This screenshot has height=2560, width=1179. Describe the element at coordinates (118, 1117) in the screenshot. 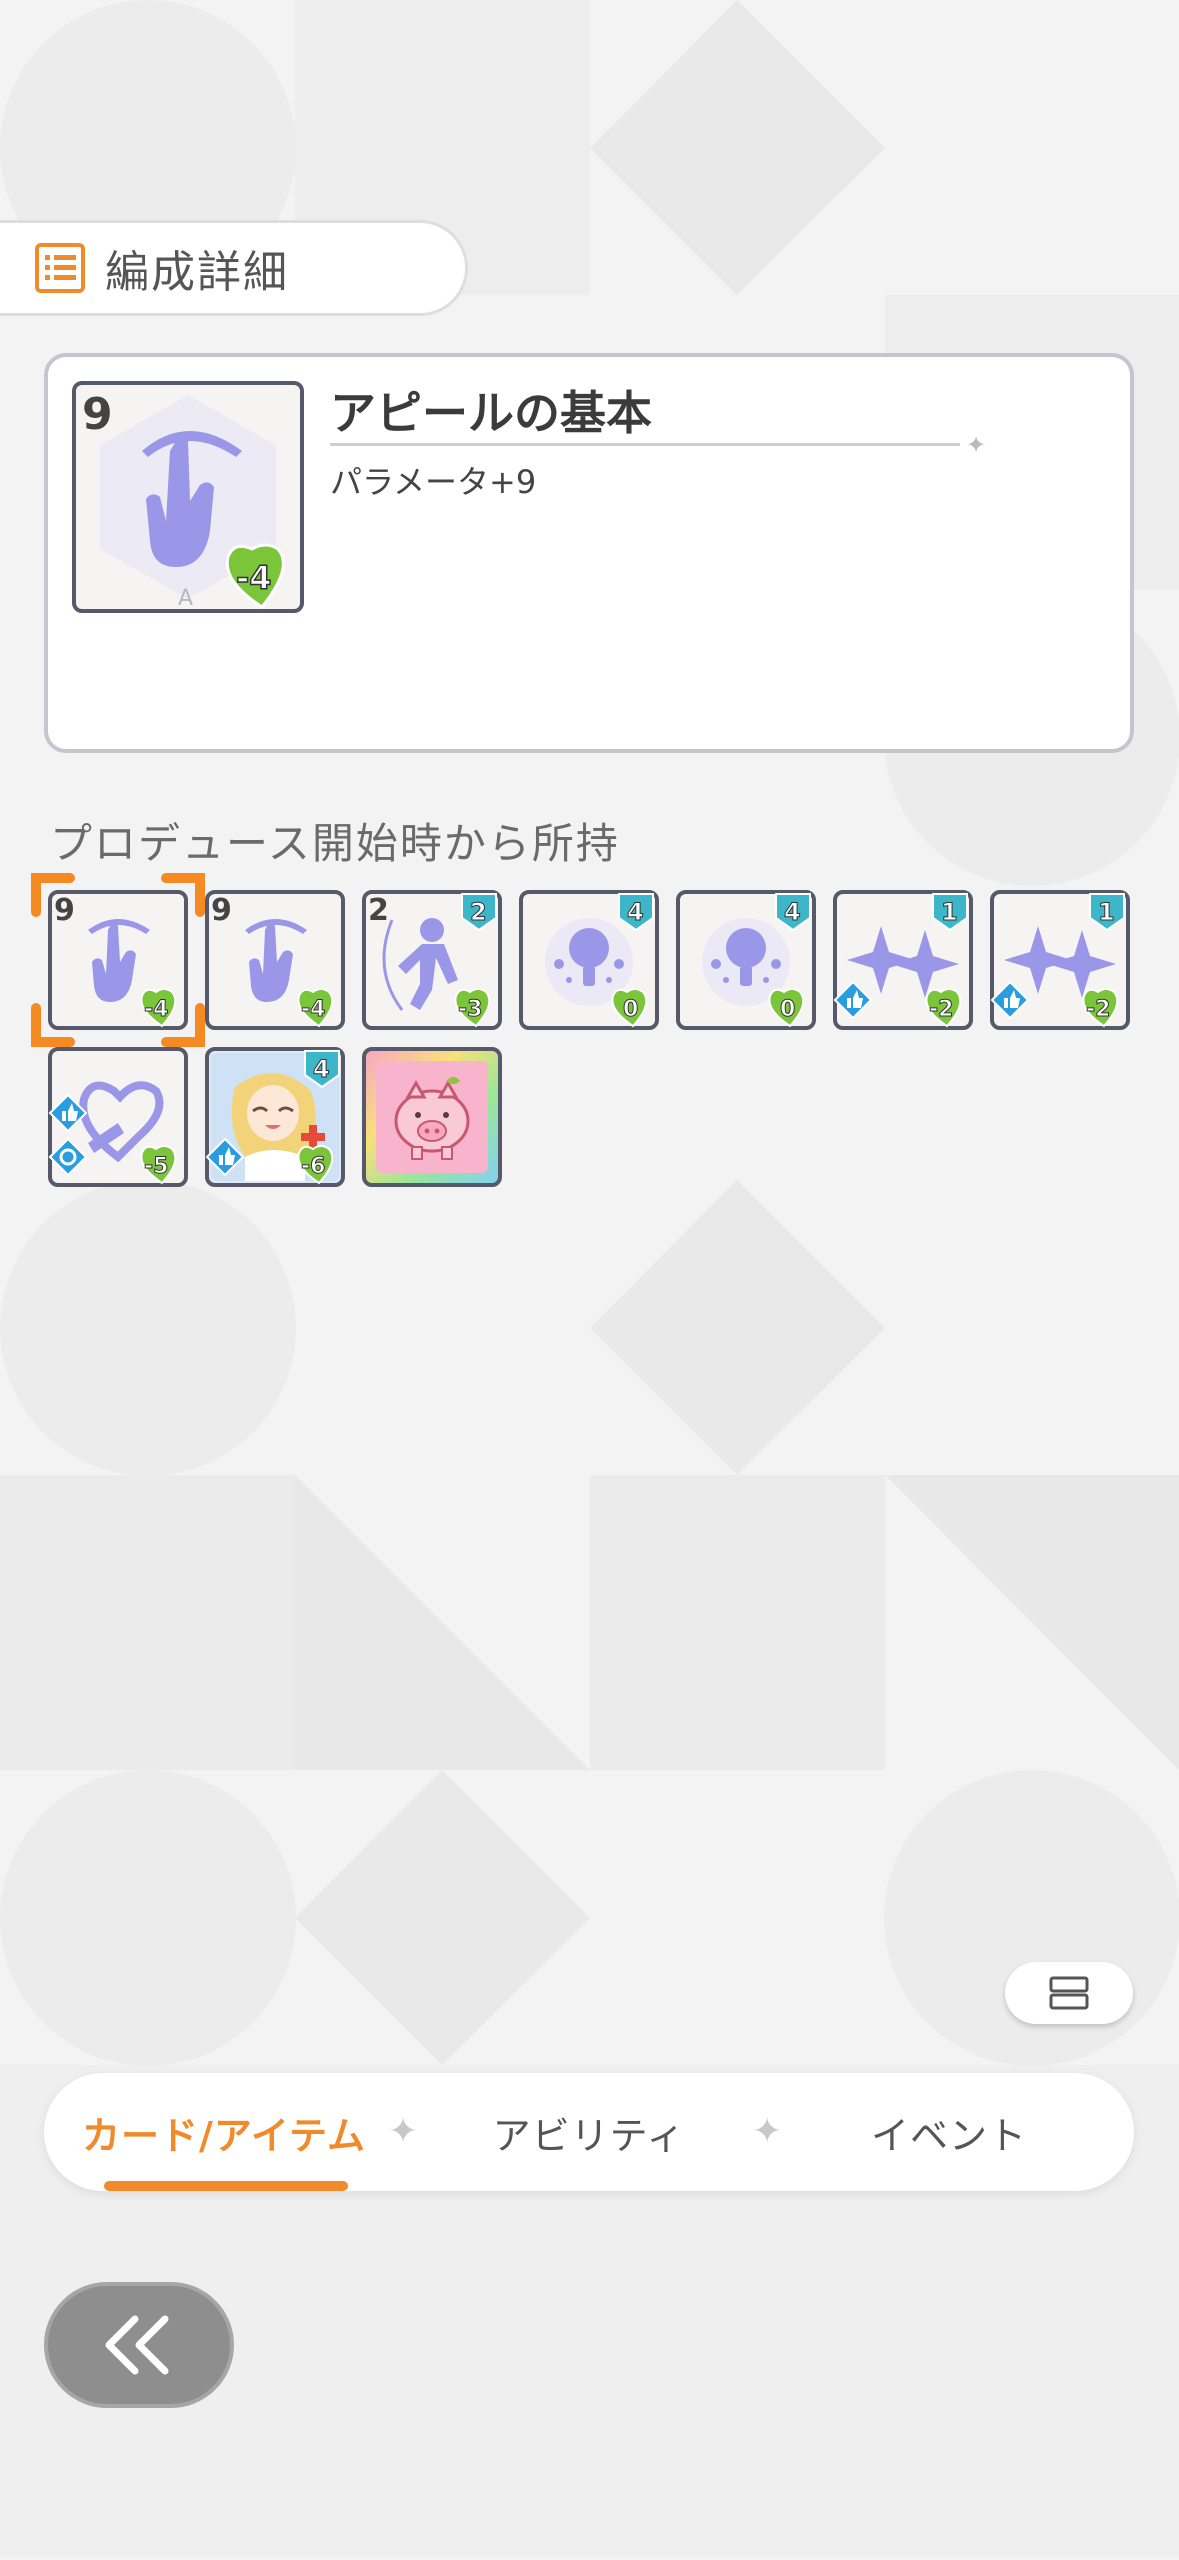

I see `card-slot: -5` at that location.